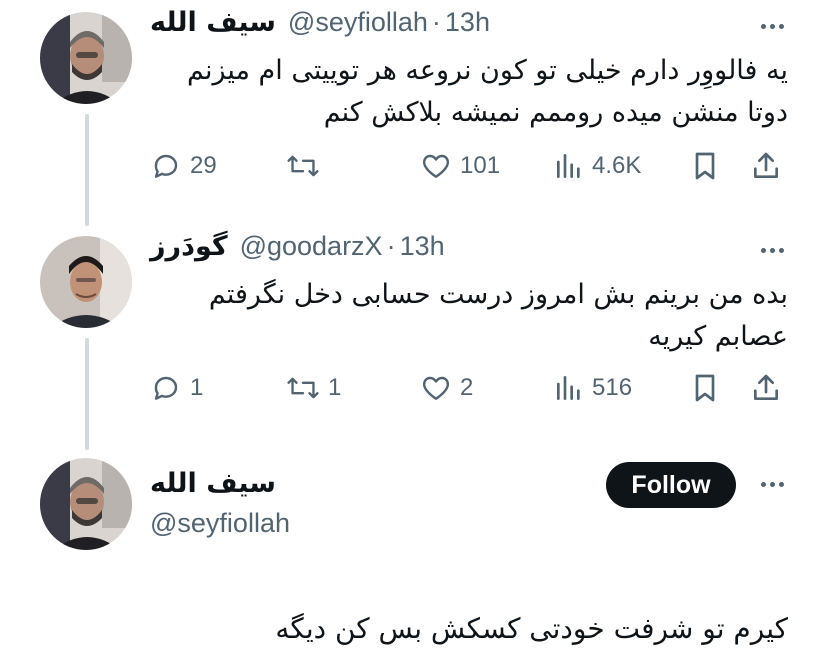 The height and width of the screenshot is (672, 828). I want to click on views-button: 4.6K, so click(597, 166).